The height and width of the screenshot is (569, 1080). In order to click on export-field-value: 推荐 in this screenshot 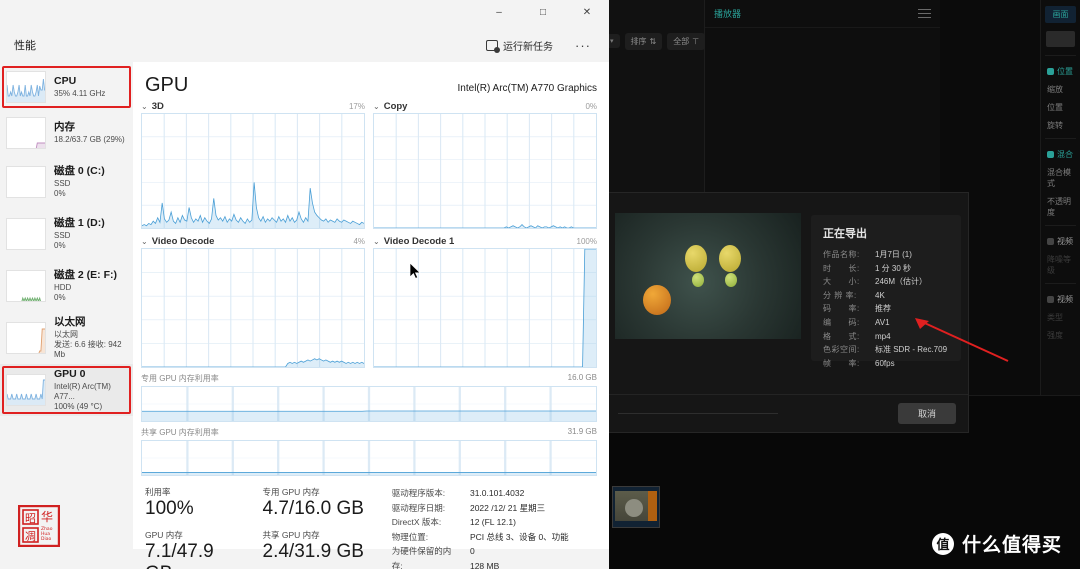, I will do `click(883, 309)`.